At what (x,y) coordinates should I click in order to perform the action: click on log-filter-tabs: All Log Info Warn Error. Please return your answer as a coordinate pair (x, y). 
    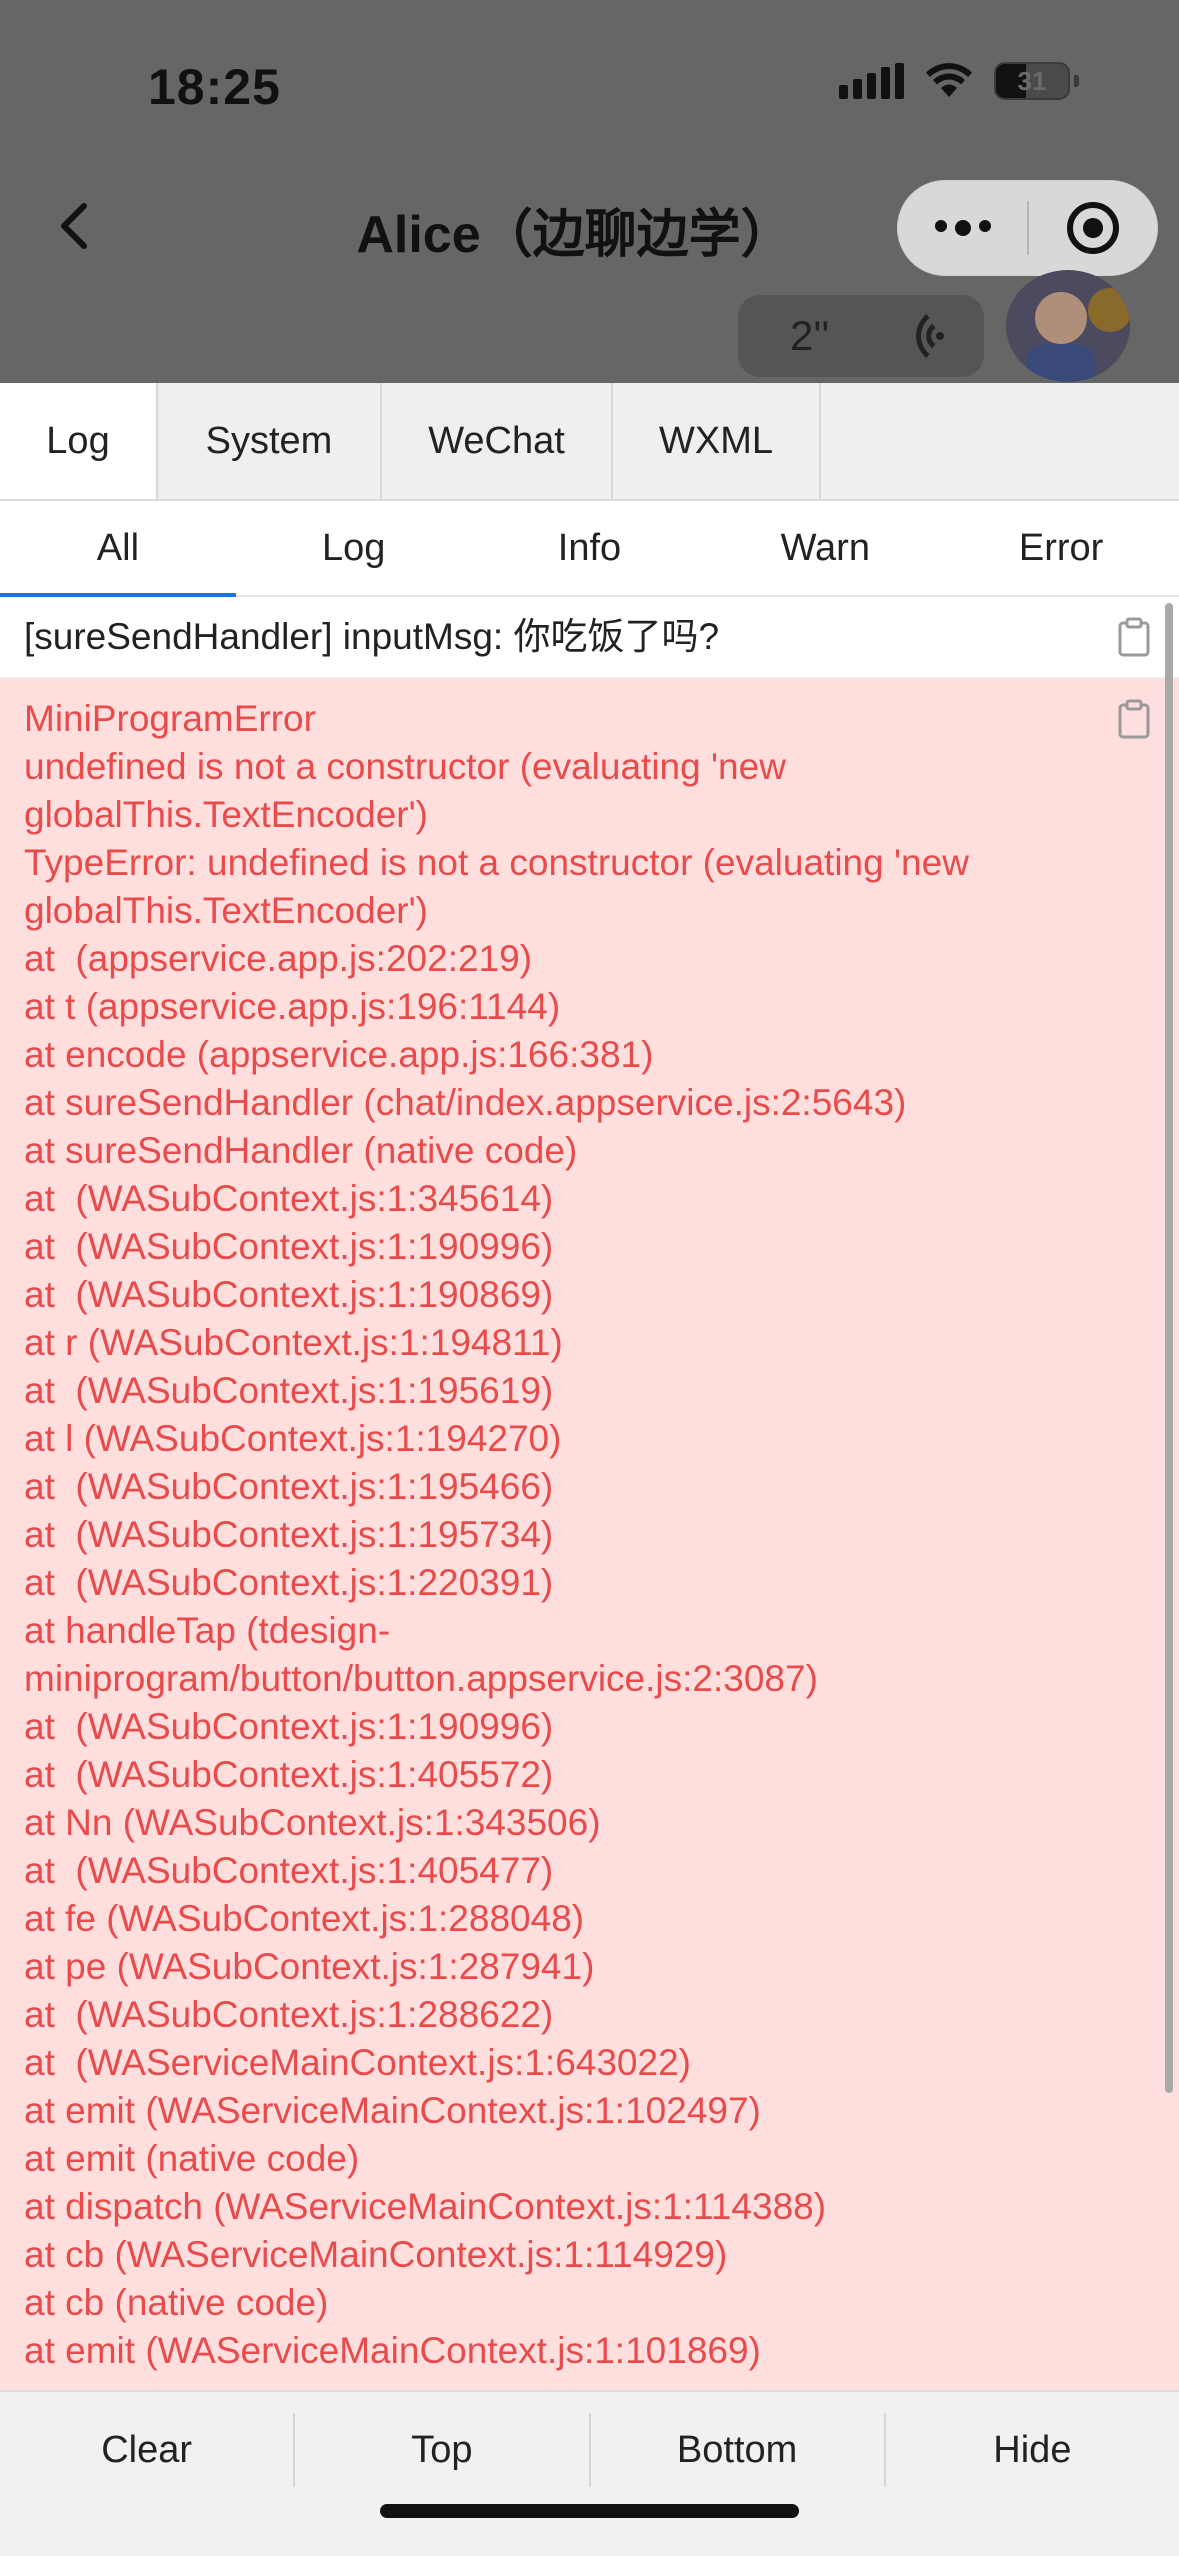
    Looking at the image, I should click on (589, 549).